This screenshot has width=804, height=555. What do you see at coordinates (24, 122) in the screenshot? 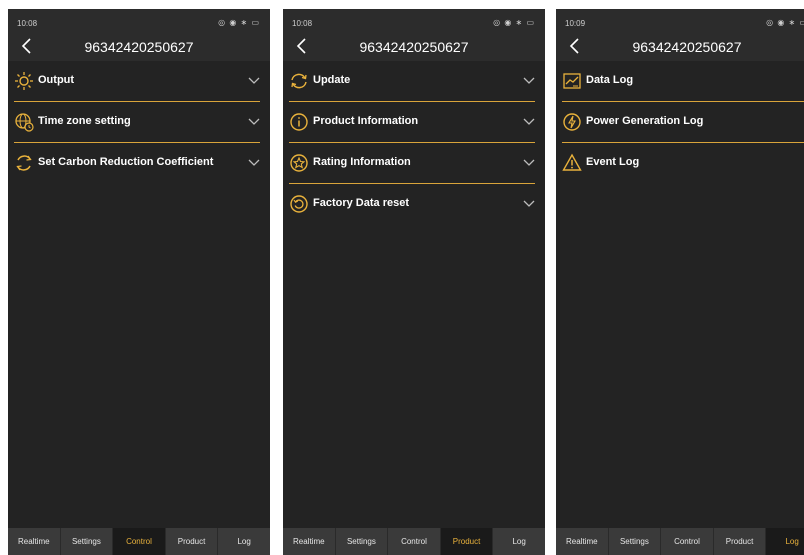
I see `globe-clock-icon` at bounding box center [24, 122].